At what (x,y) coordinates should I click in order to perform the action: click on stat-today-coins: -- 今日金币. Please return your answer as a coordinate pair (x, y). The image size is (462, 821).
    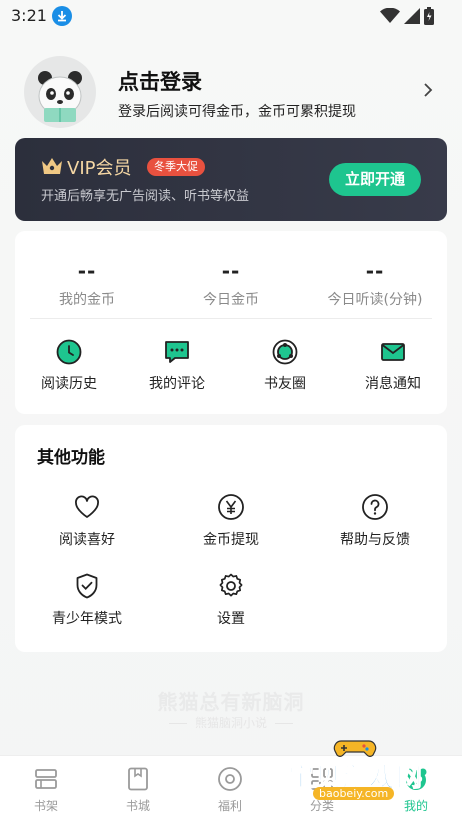
    Looking at the image, I should click on (231, 284).